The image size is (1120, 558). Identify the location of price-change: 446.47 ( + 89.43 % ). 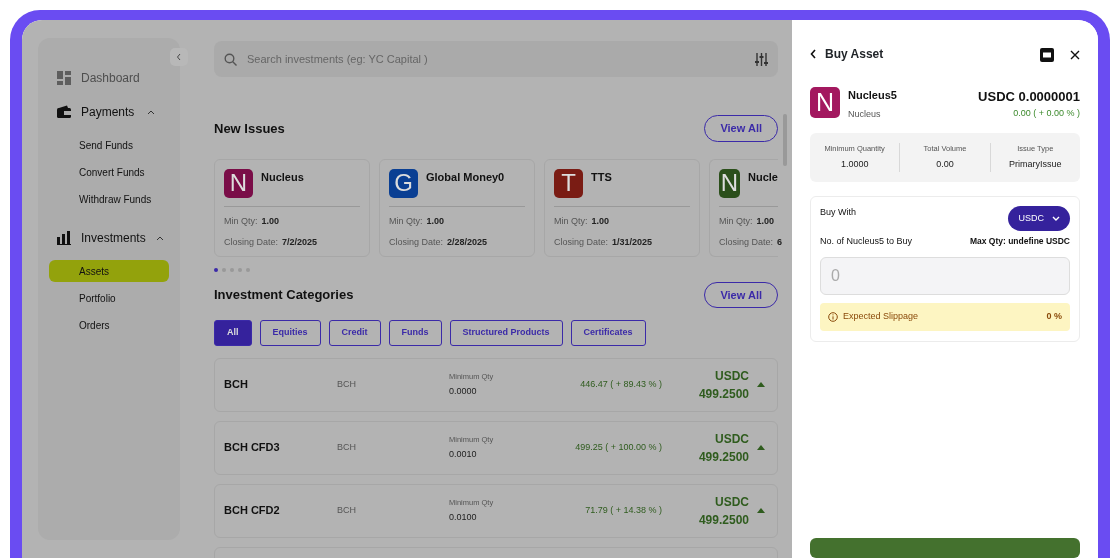
(620, 384).